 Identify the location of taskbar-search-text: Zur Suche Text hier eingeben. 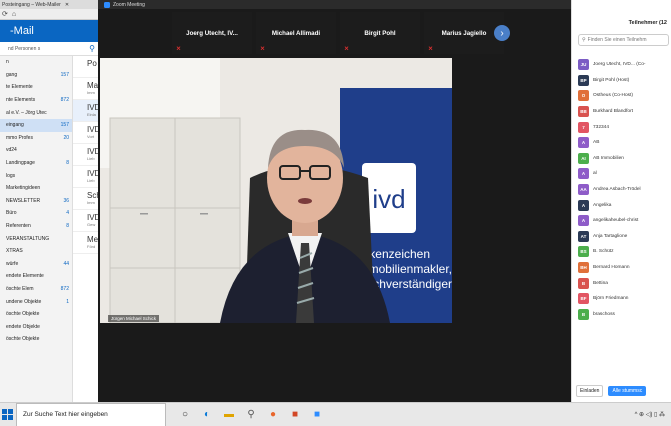
(65, 414).